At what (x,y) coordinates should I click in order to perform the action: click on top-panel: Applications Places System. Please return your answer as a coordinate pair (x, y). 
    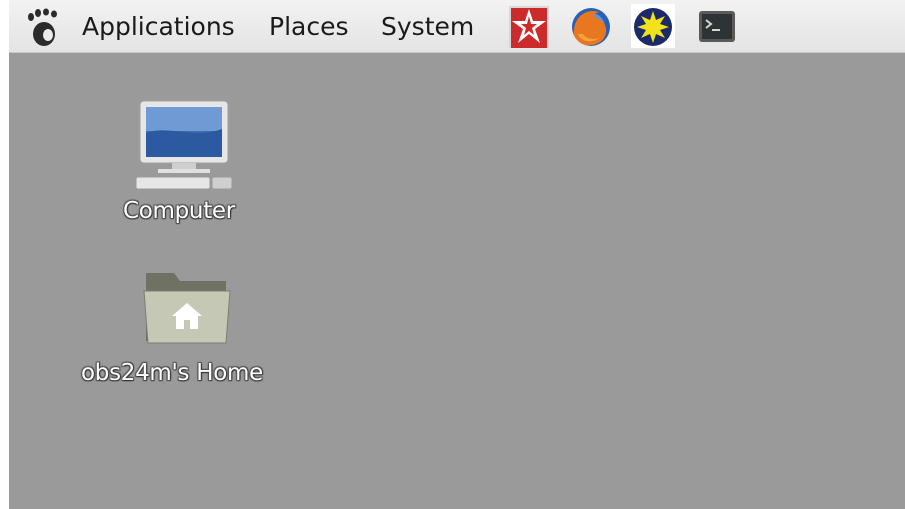
    Looking at the image, I should click on (457, 26).